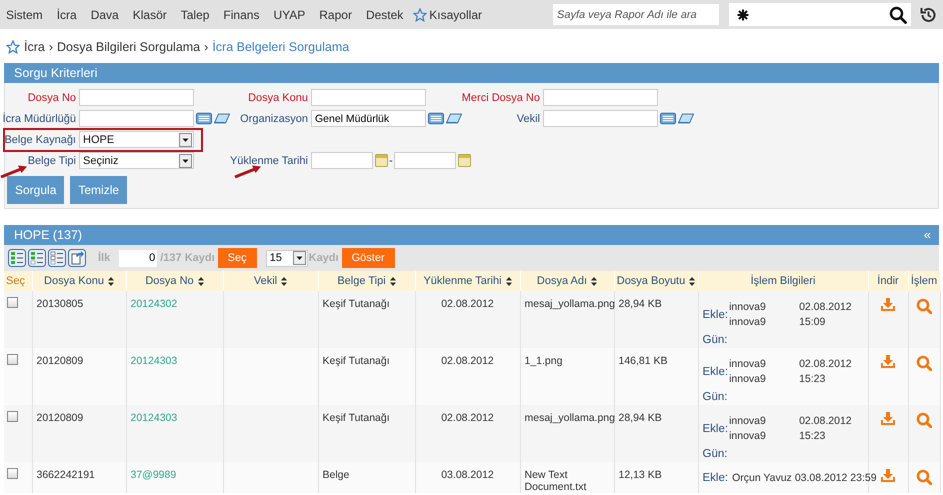 The image size is (943, 495). I want to click on table-cell: Belge, so click(366, 477).